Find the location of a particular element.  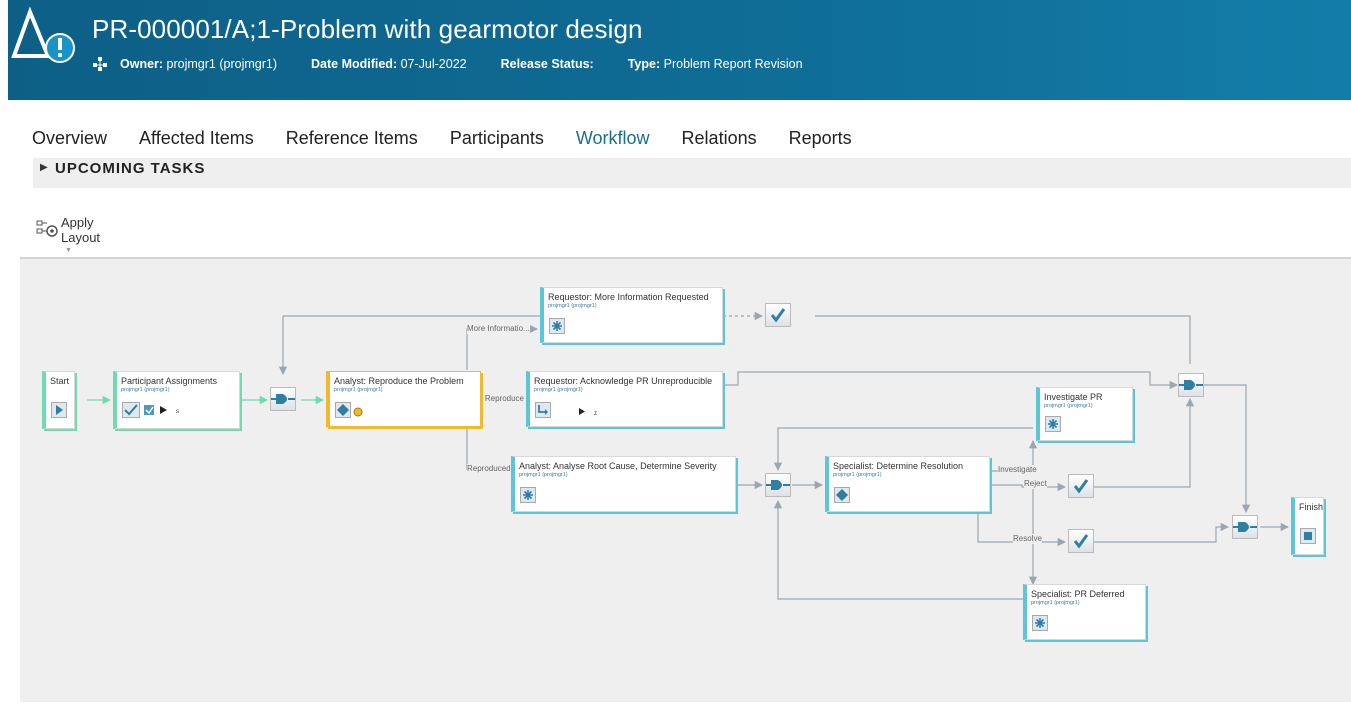

owner-field: Owner: projmgr1 (projmgr1) is located at coordinates (198, 64).